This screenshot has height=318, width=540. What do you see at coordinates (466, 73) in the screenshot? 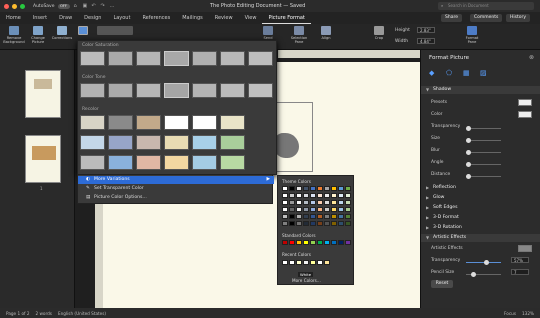
I see `layout-properties-icon: ▦` at bounding box center [466, 73].